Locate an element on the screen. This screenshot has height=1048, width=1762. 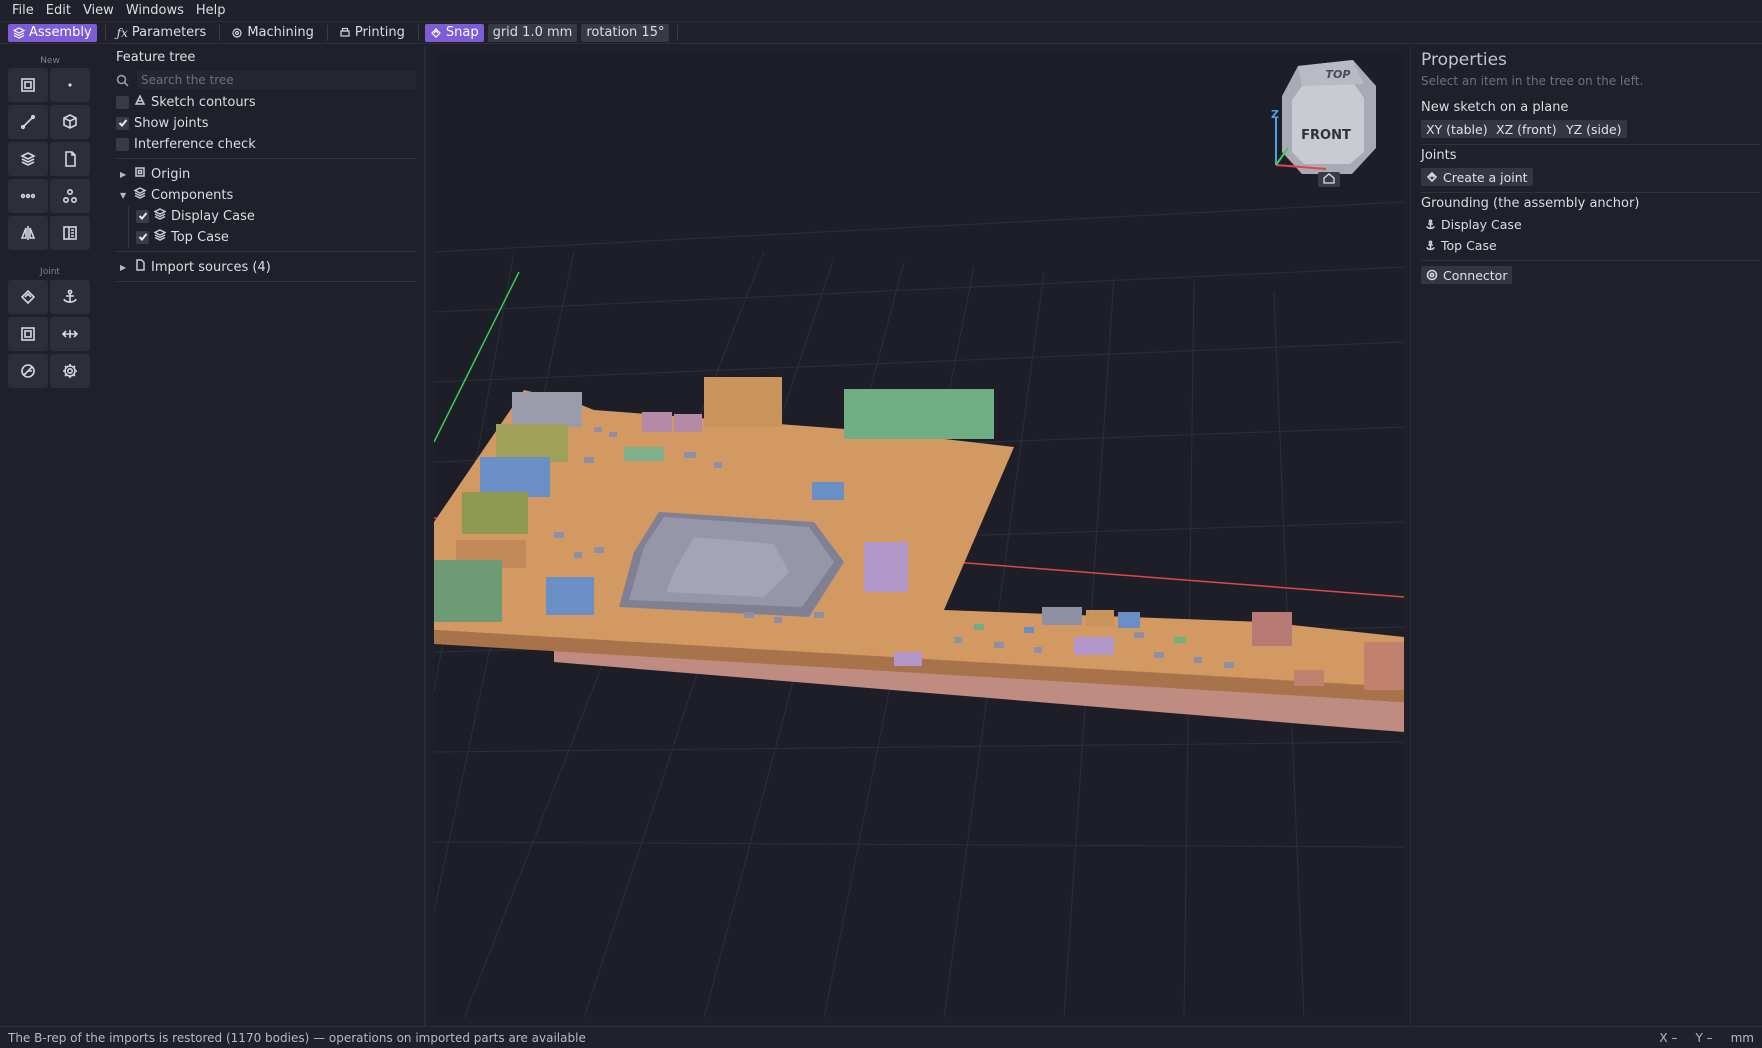
snap-toggle: Snap is located at coordinates (454, 32).